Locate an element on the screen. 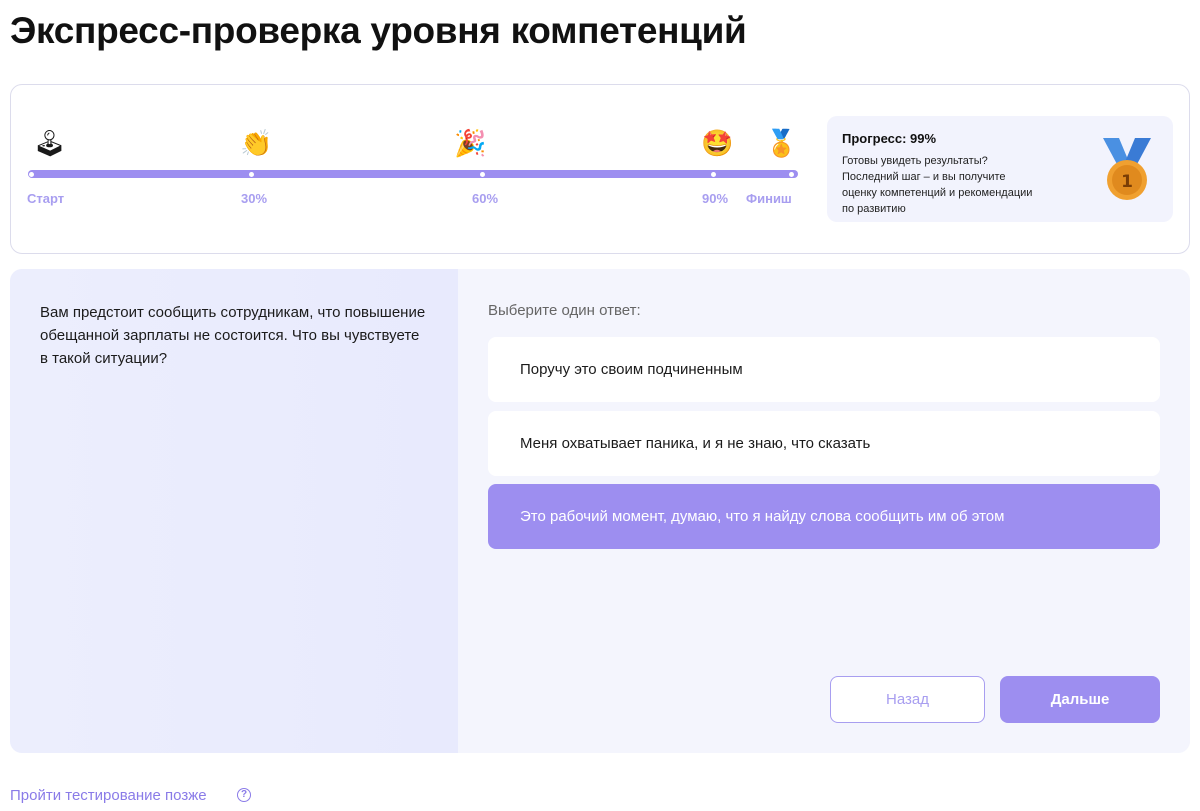 The width and height of the screenshot is (1200, 811). gold-medal-icon: 1 is located at coordinates (1127, 169).